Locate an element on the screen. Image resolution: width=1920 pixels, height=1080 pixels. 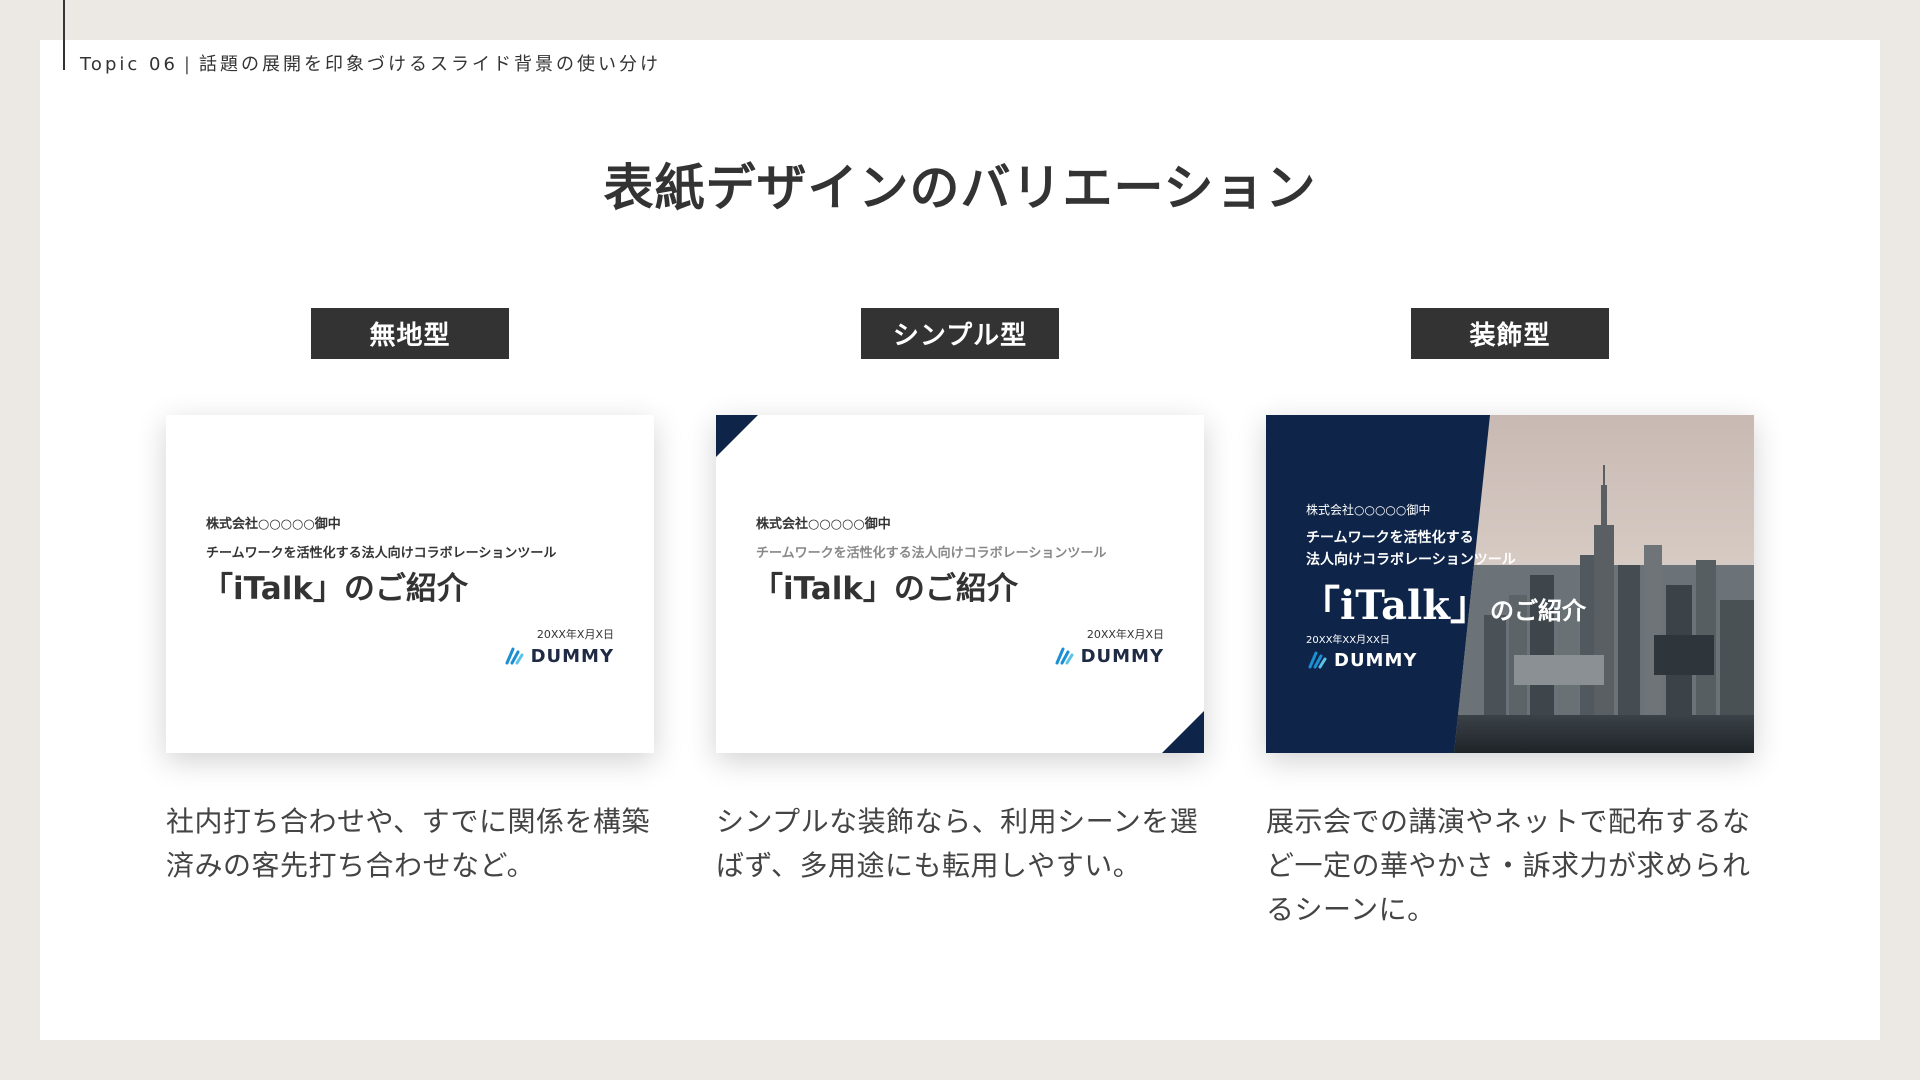
card-subtitle: チームワークを活性化する 法人向けコラボレーションツール is located at coordinates (1411, 549).